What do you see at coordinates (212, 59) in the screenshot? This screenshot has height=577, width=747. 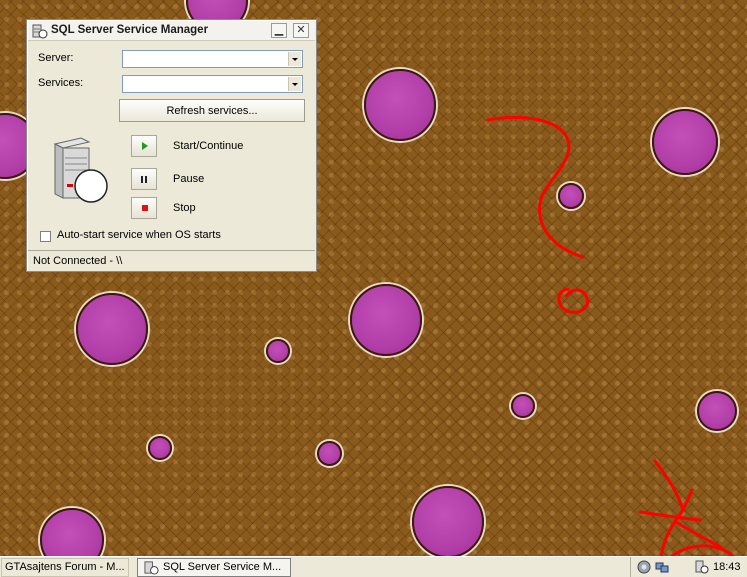 I see `server-combobox` at bounding box center [212, 59].